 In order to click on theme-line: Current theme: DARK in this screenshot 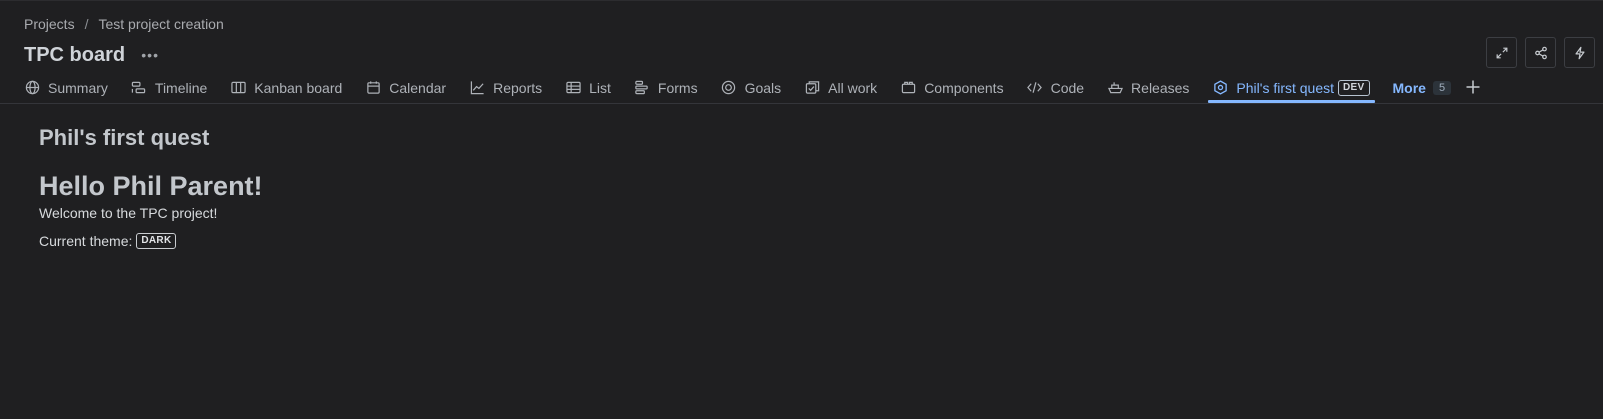, I will do `click(151, 241)`.